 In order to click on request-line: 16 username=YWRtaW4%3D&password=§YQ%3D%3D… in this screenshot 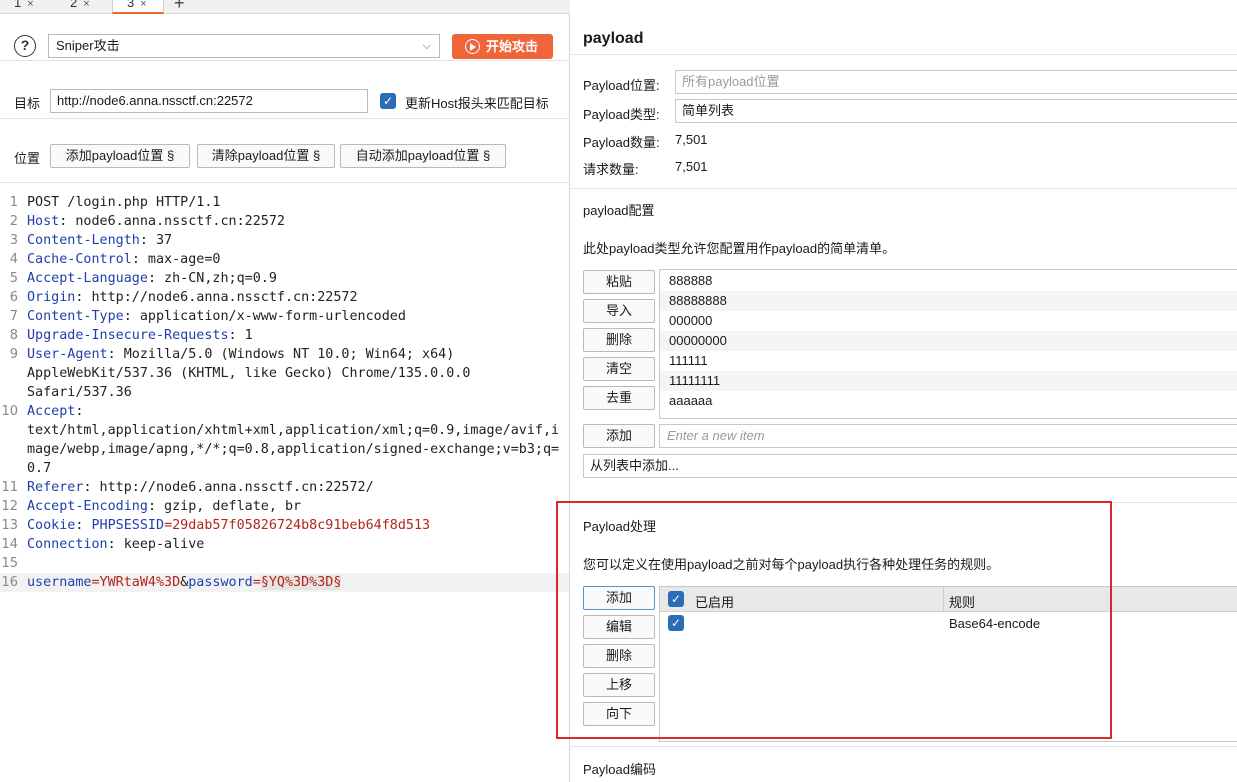, I will do `click(284, 582)`.